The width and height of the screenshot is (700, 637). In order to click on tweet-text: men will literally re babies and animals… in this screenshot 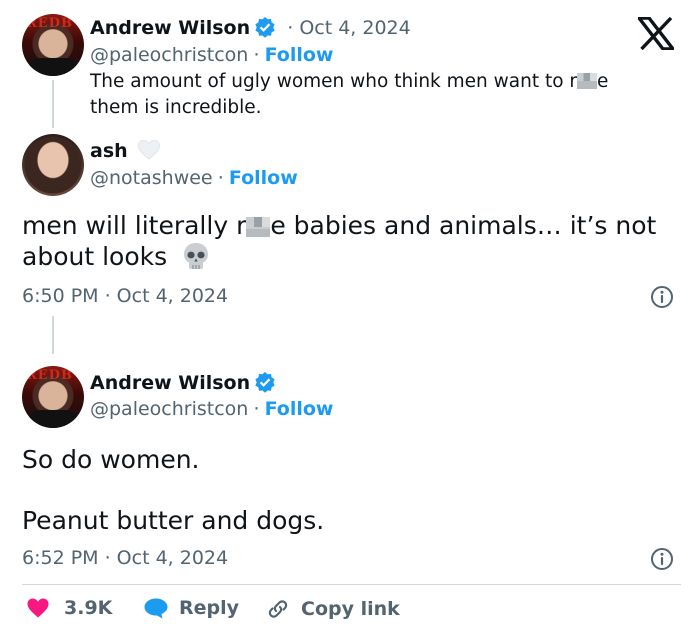, I will do `click(357, 244)`.